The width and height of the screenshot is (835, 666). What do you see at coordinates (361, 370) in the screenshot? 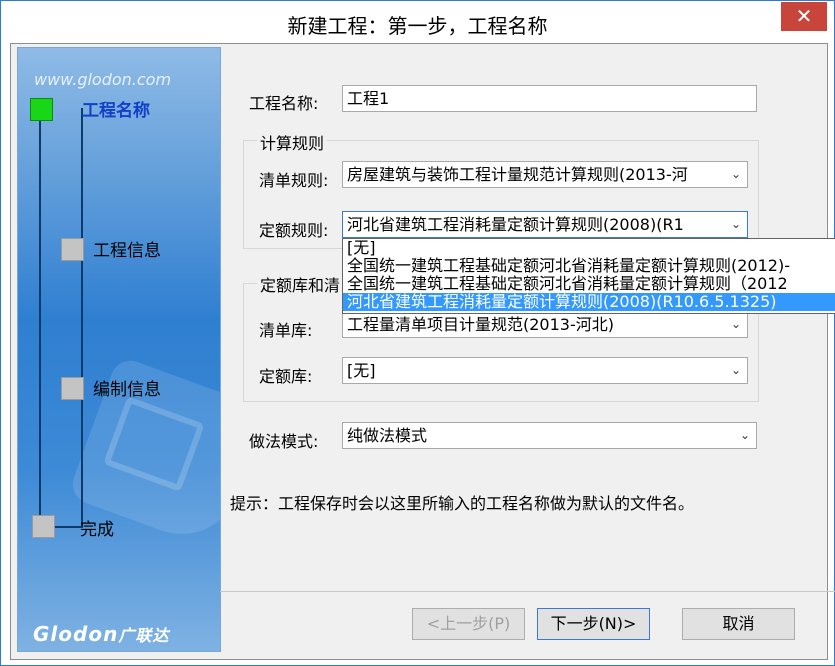
I see `quota-lib-value: [无]` at bounding box center [361, 370].